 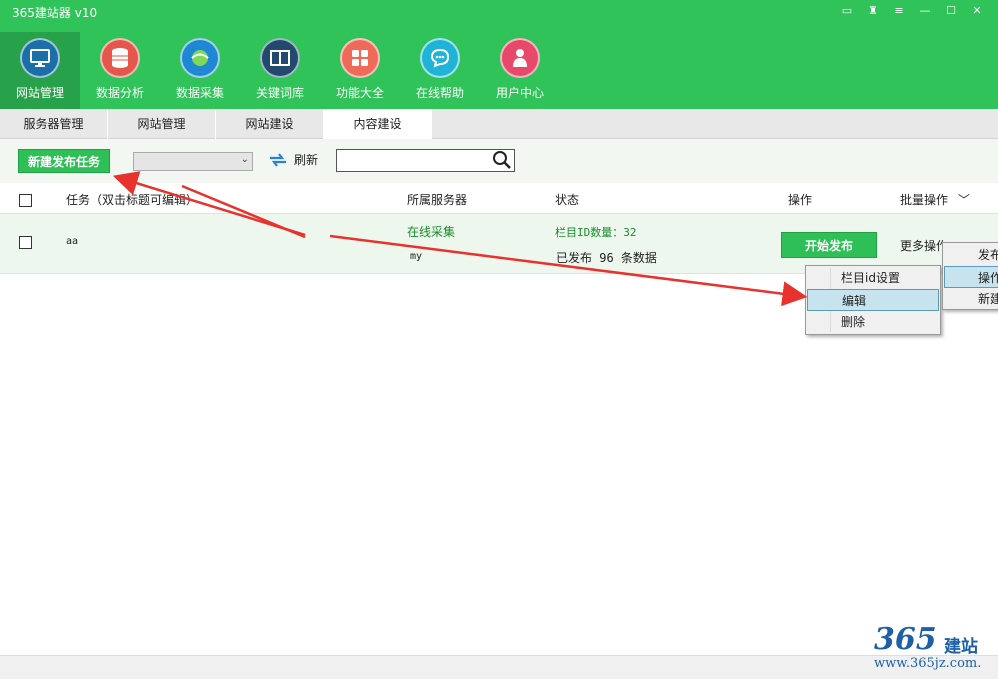 I want to click on server-name: my, so click(x=416, y=256).